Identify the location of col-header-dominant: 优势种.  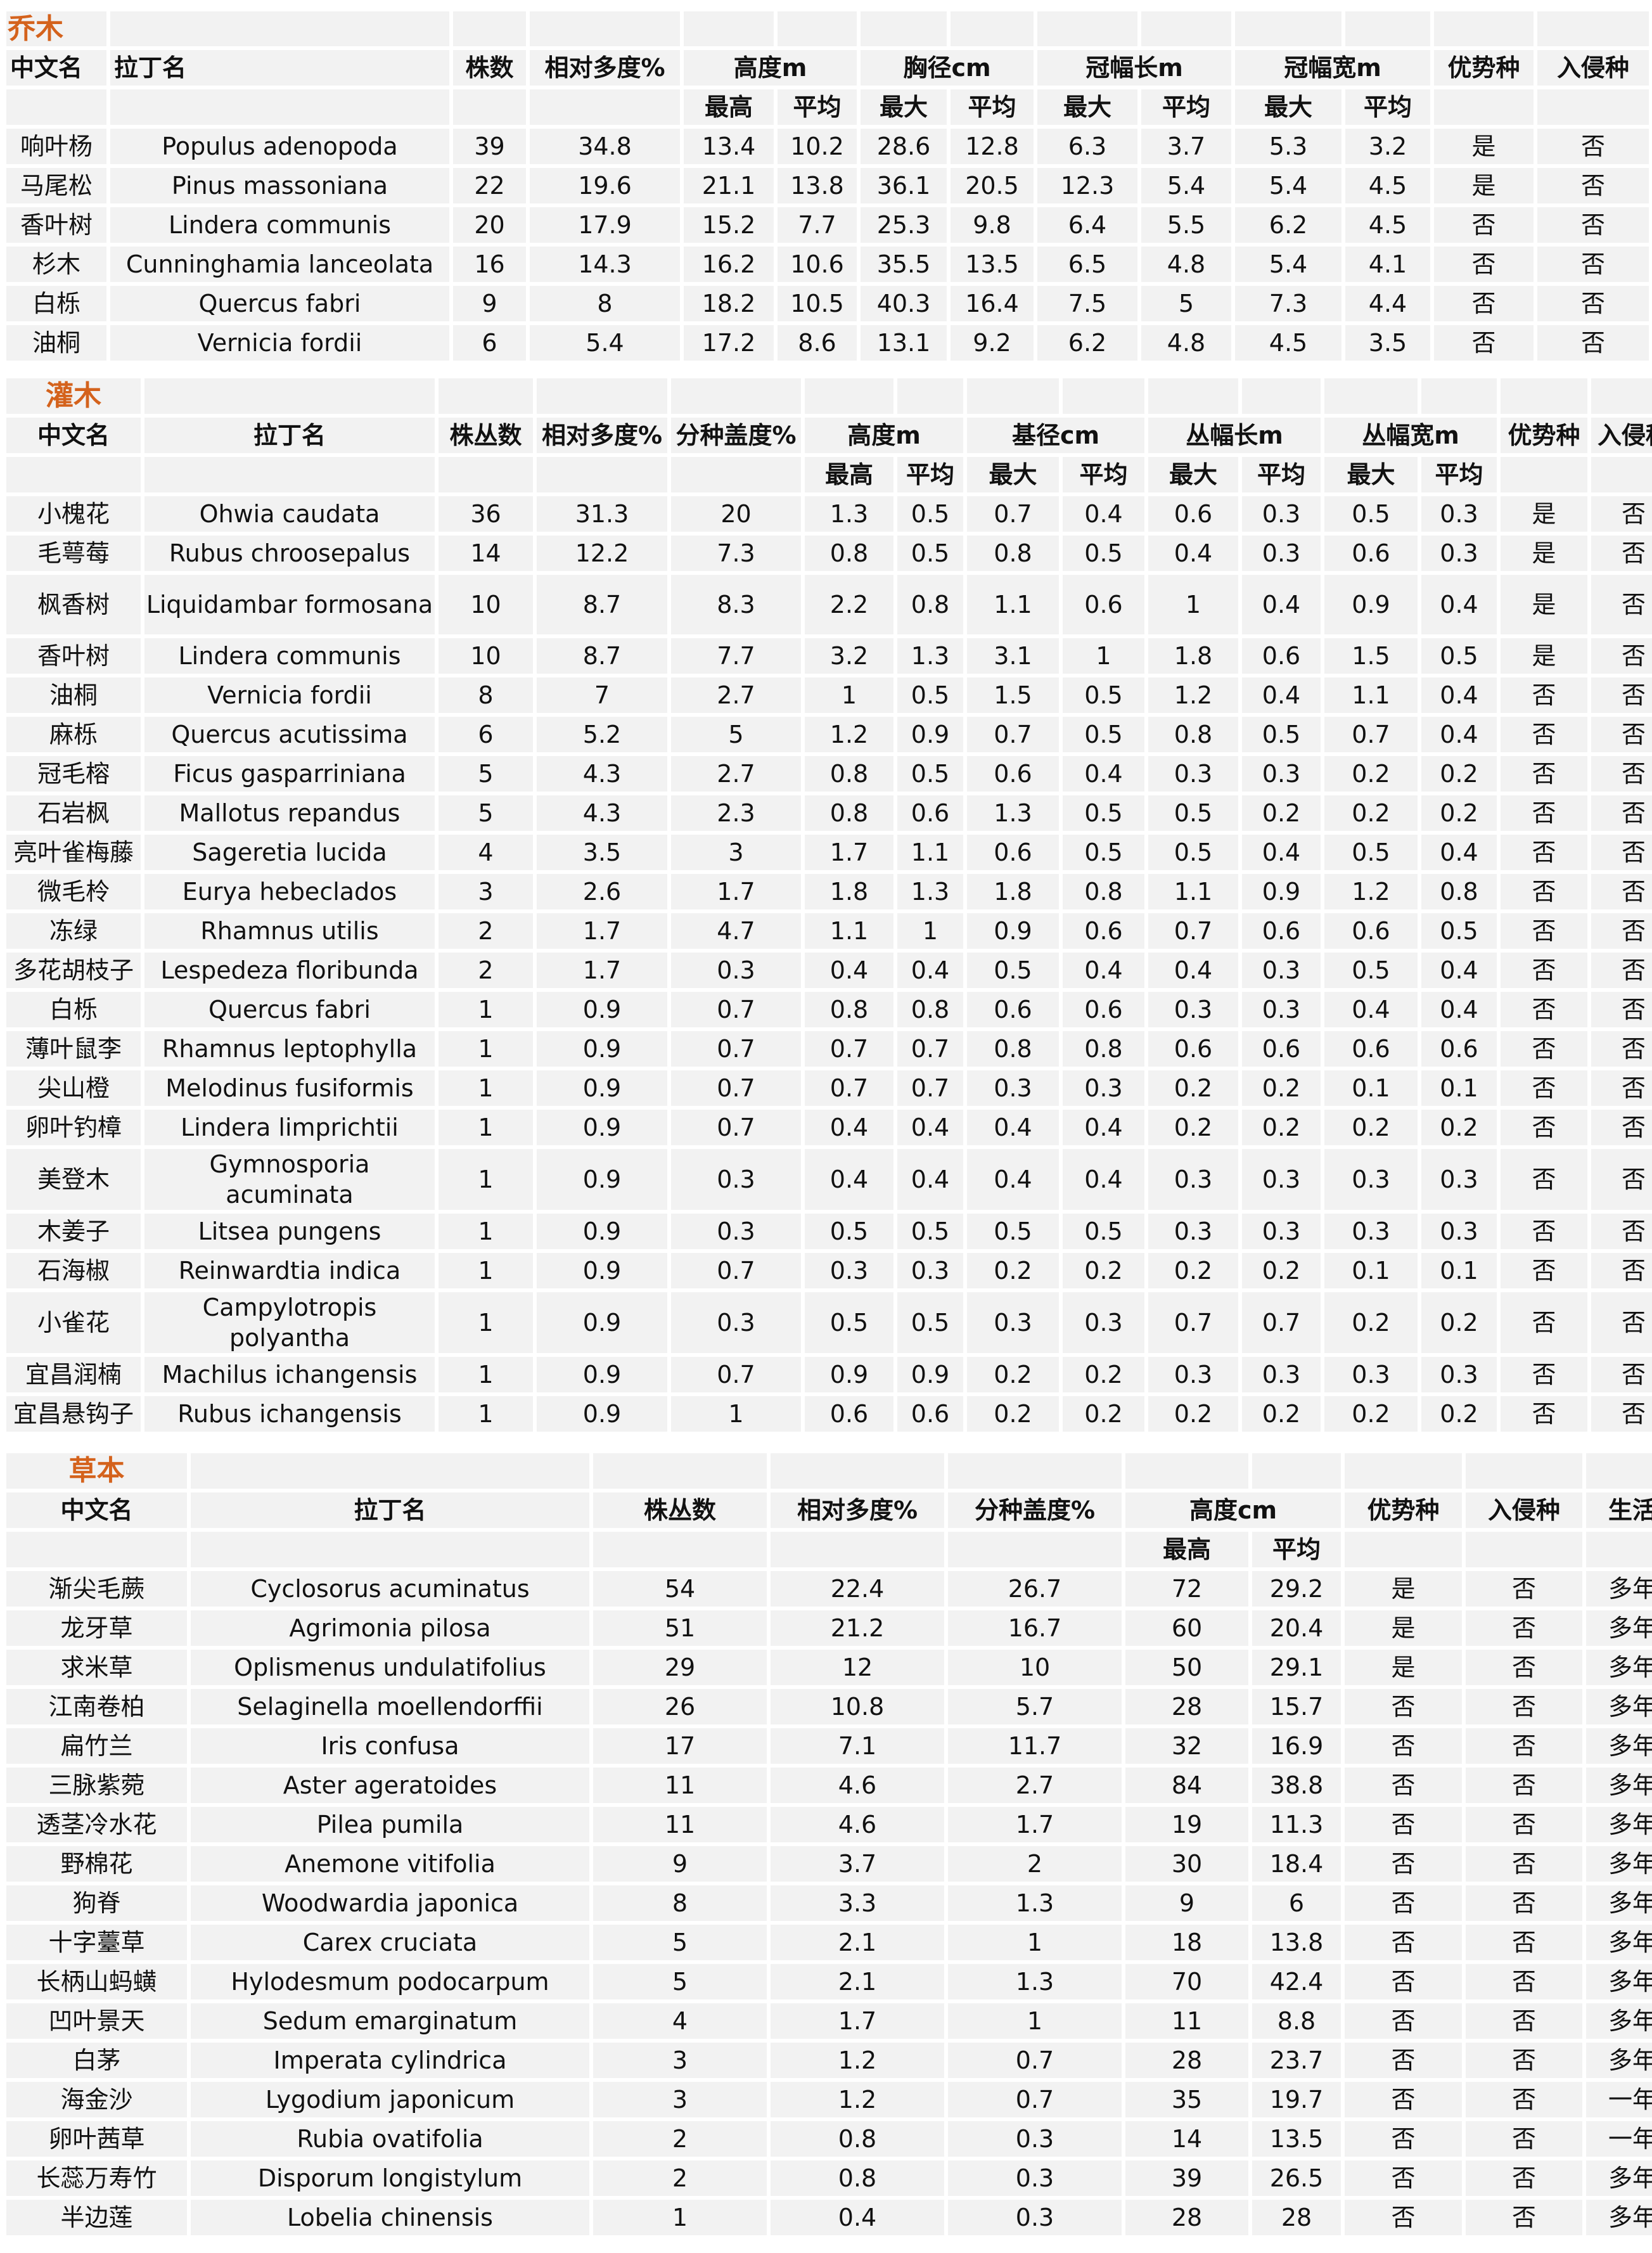
(1544, 435).